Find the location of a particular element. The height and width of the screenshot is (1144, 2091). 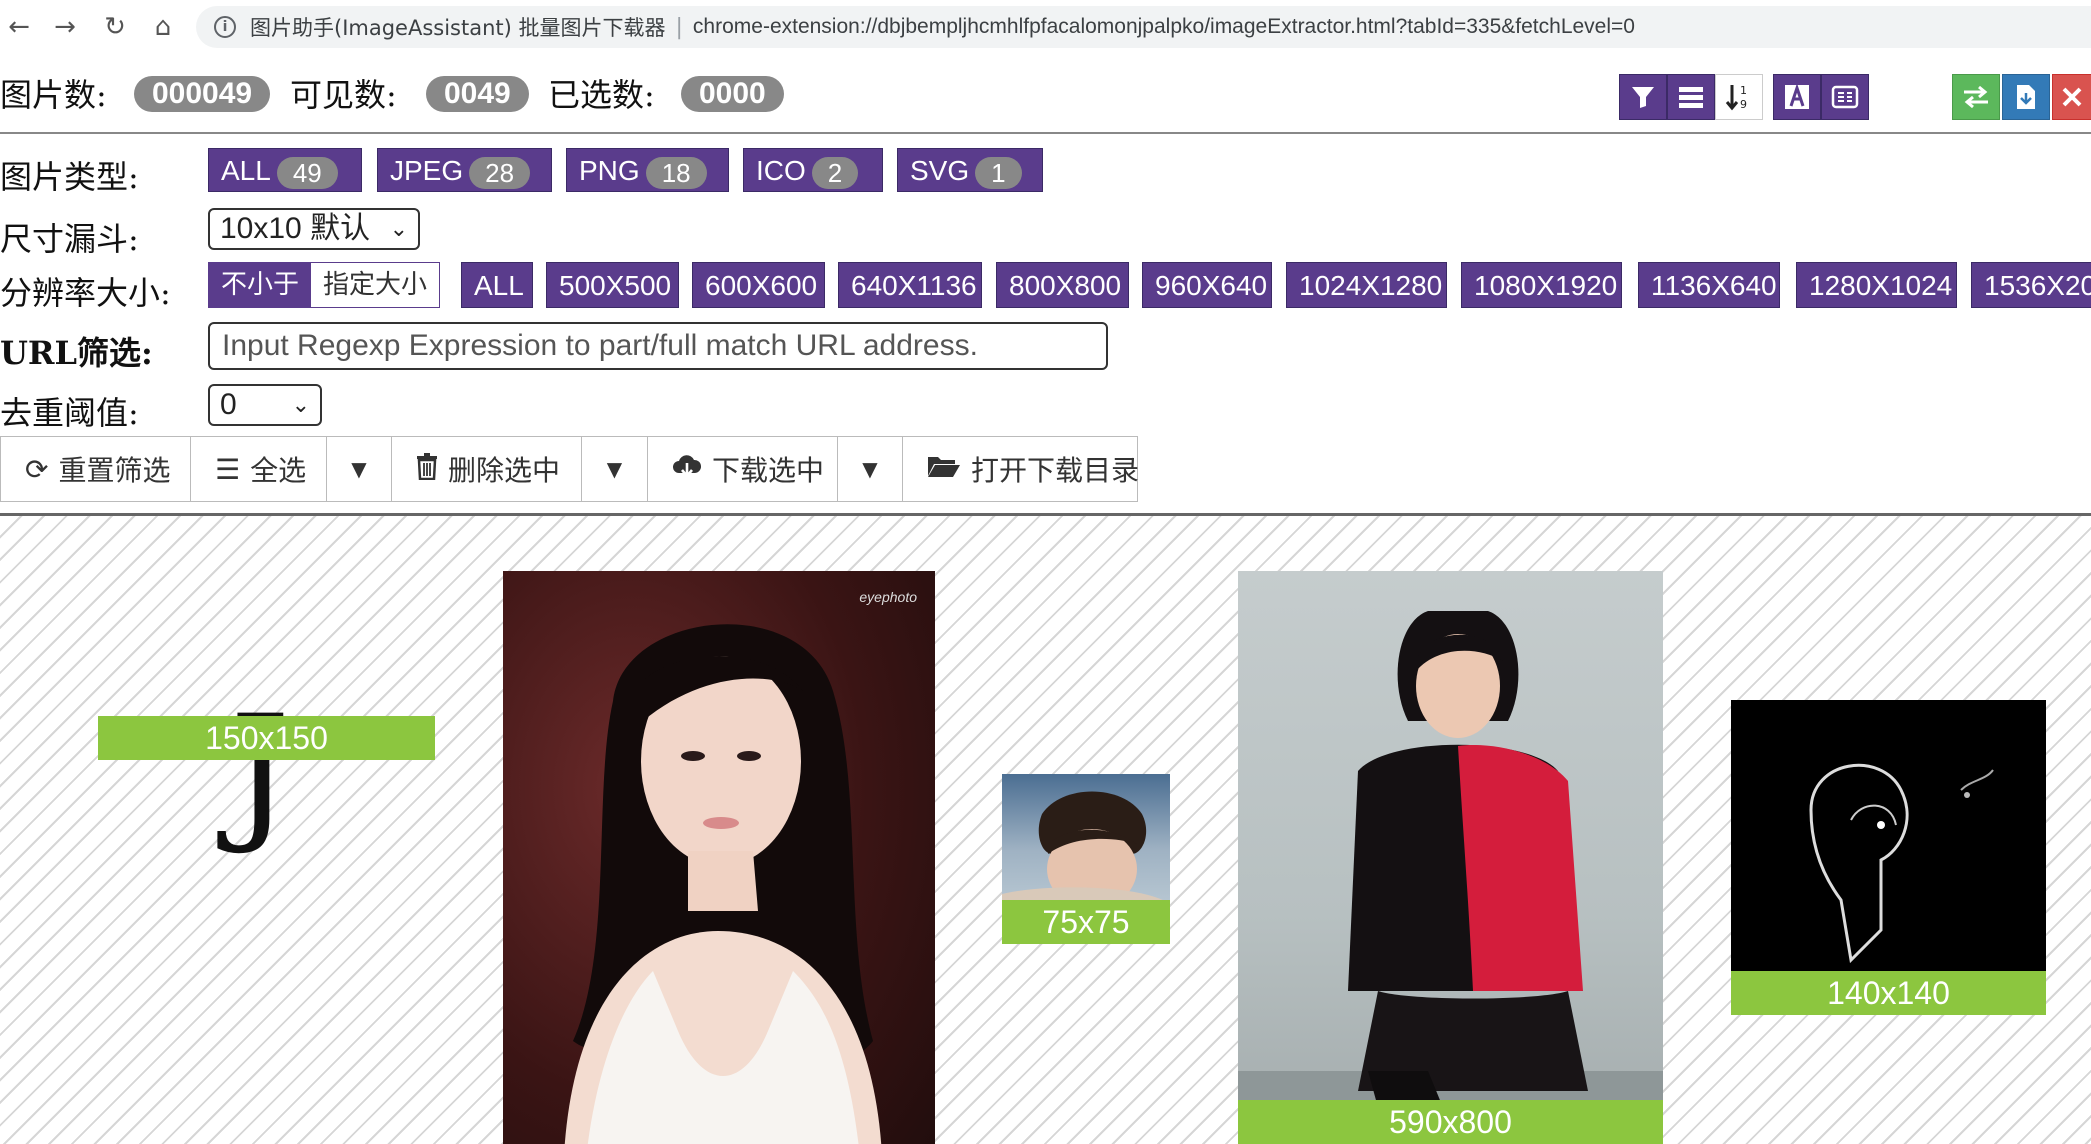

type-chip-jpeg: JPEG 28 is located at coordinates (464, 170).